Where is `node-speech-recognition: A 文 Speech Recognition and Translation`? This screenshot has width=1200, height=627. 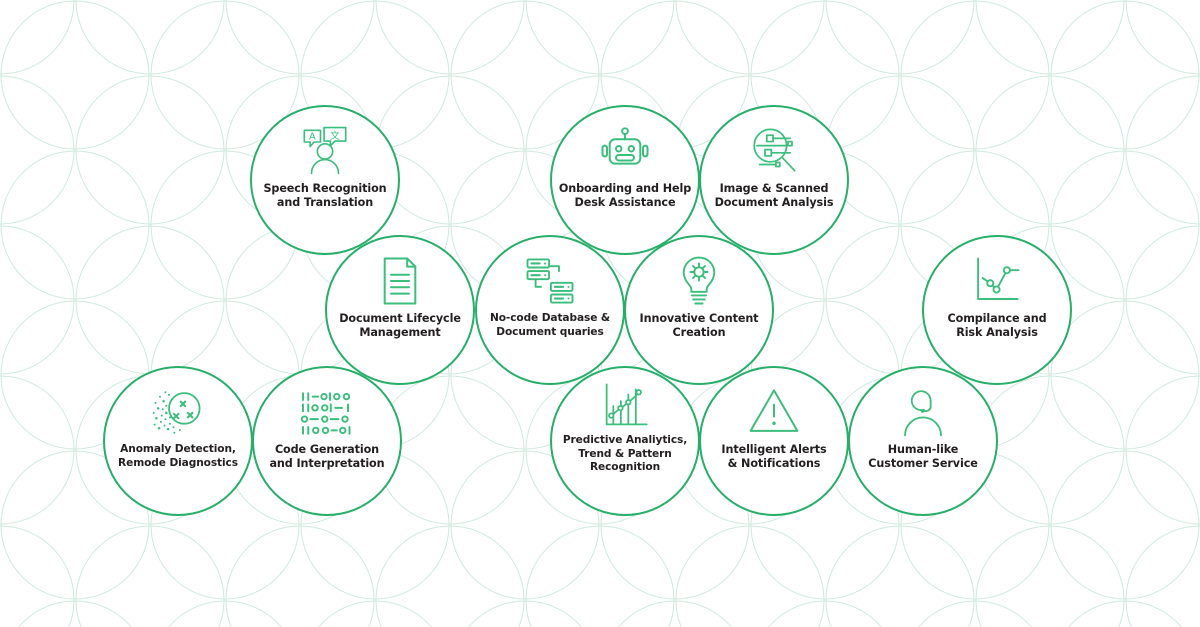
node-speech-recognition: A 文 Speech Recognition and Translation is located at coordinates (325, 180).